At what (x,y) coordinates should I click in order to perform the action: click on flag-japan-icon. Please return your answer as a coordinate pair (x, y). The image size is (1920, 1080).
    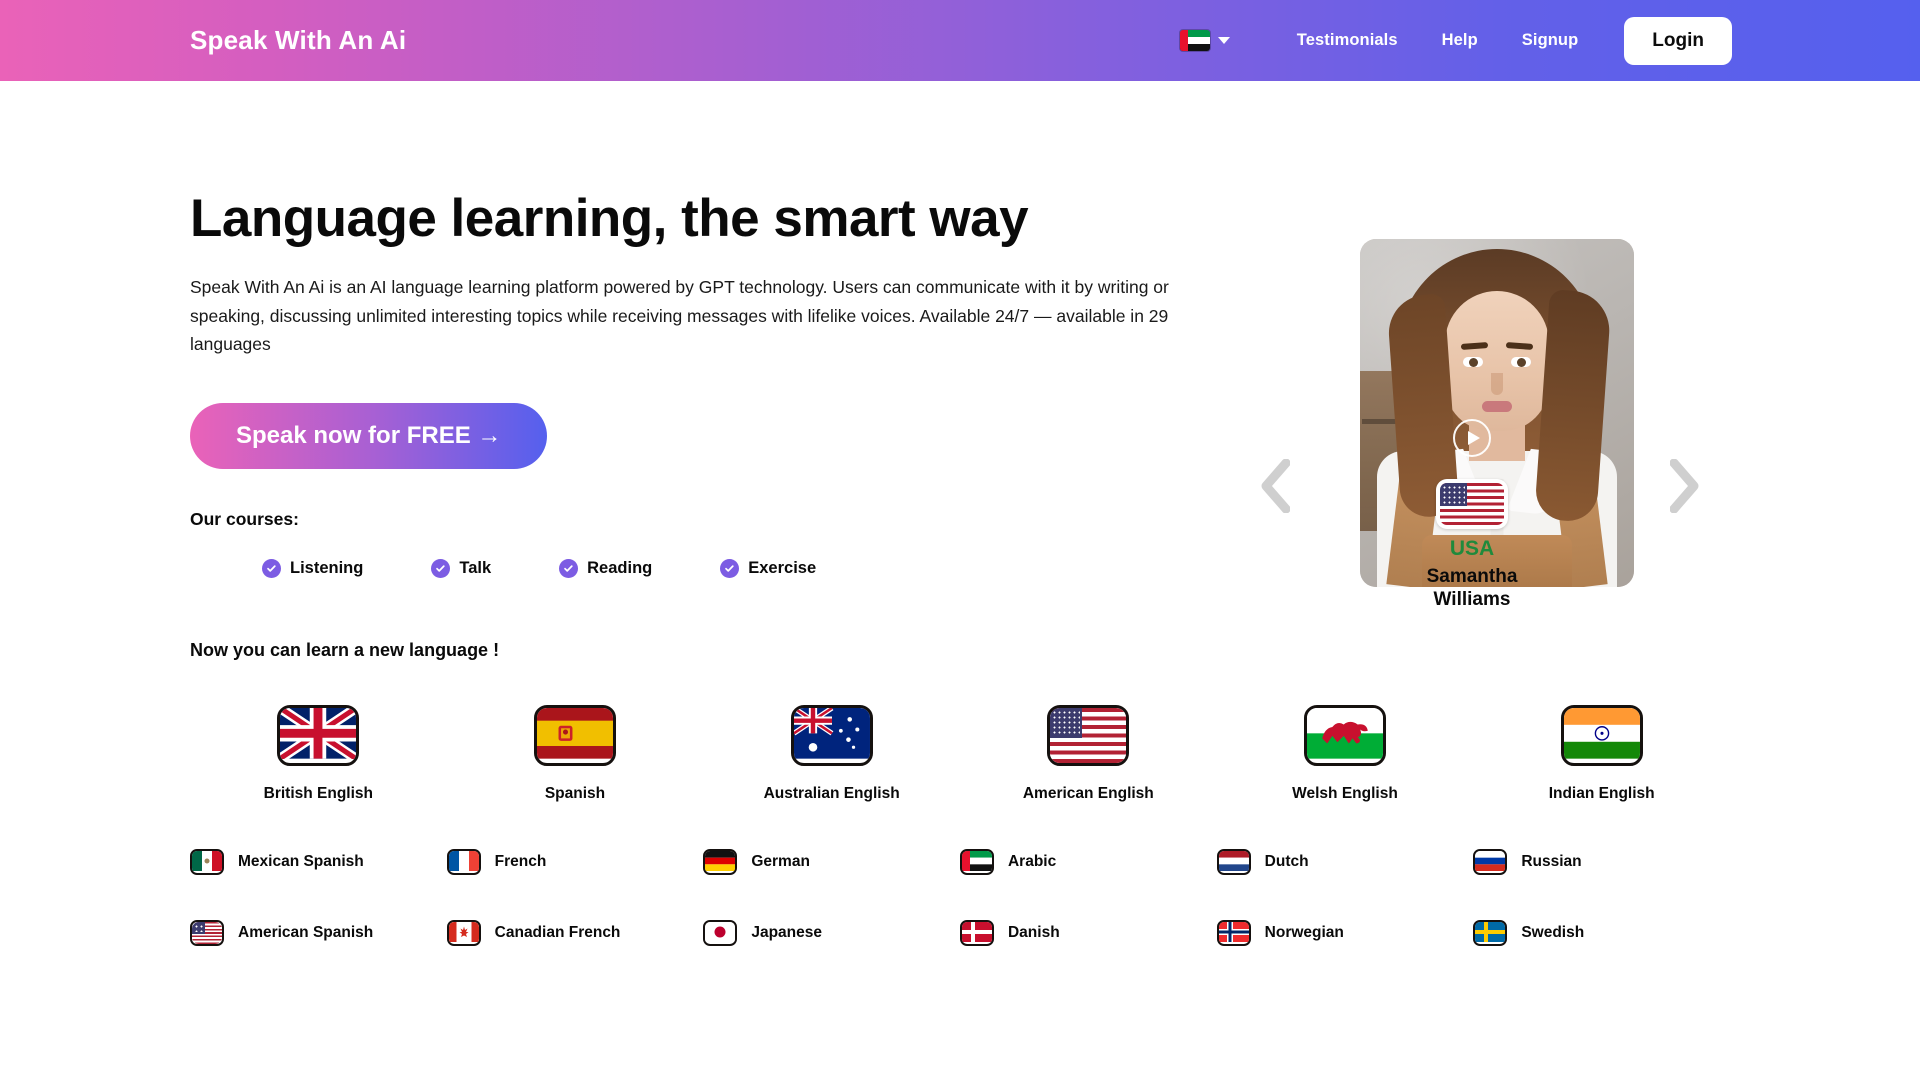
    Looking at the image, I should click on (720, 933).